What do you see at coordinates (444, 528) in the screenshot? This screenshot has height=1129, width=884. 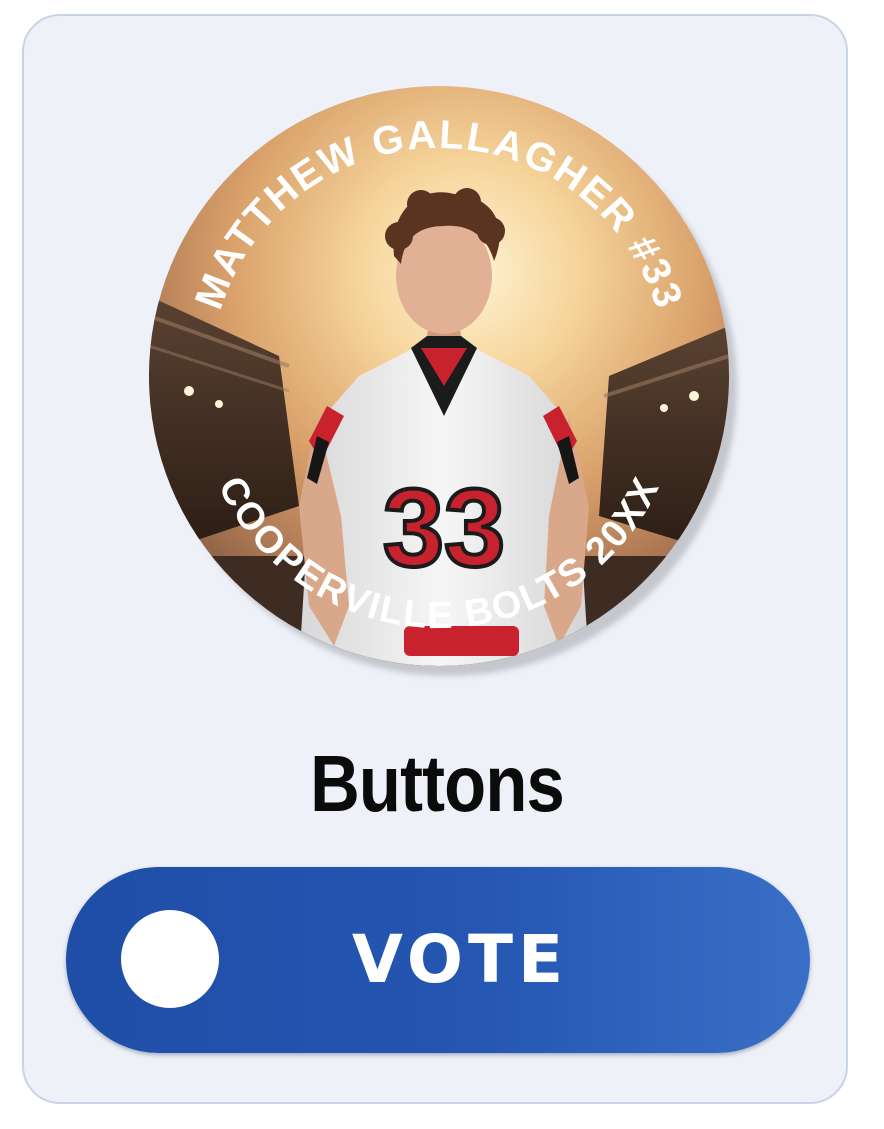 I see `jersey-number: 33` at bounding box center [444, 528].